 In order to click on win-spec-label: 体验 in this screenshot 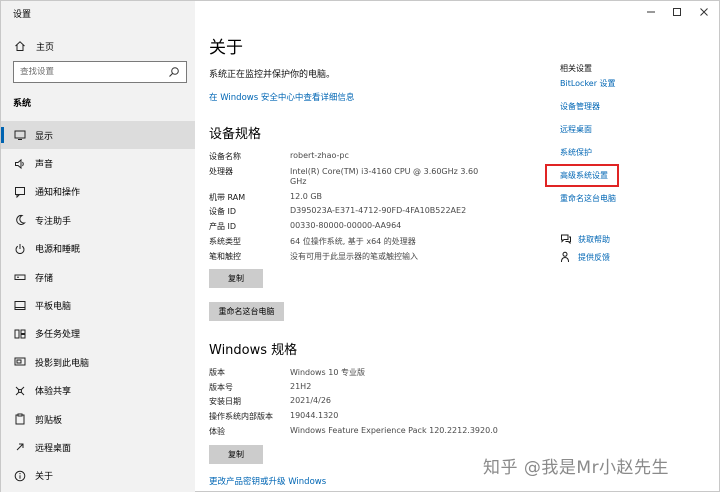, I will do `click(217, 431)`.